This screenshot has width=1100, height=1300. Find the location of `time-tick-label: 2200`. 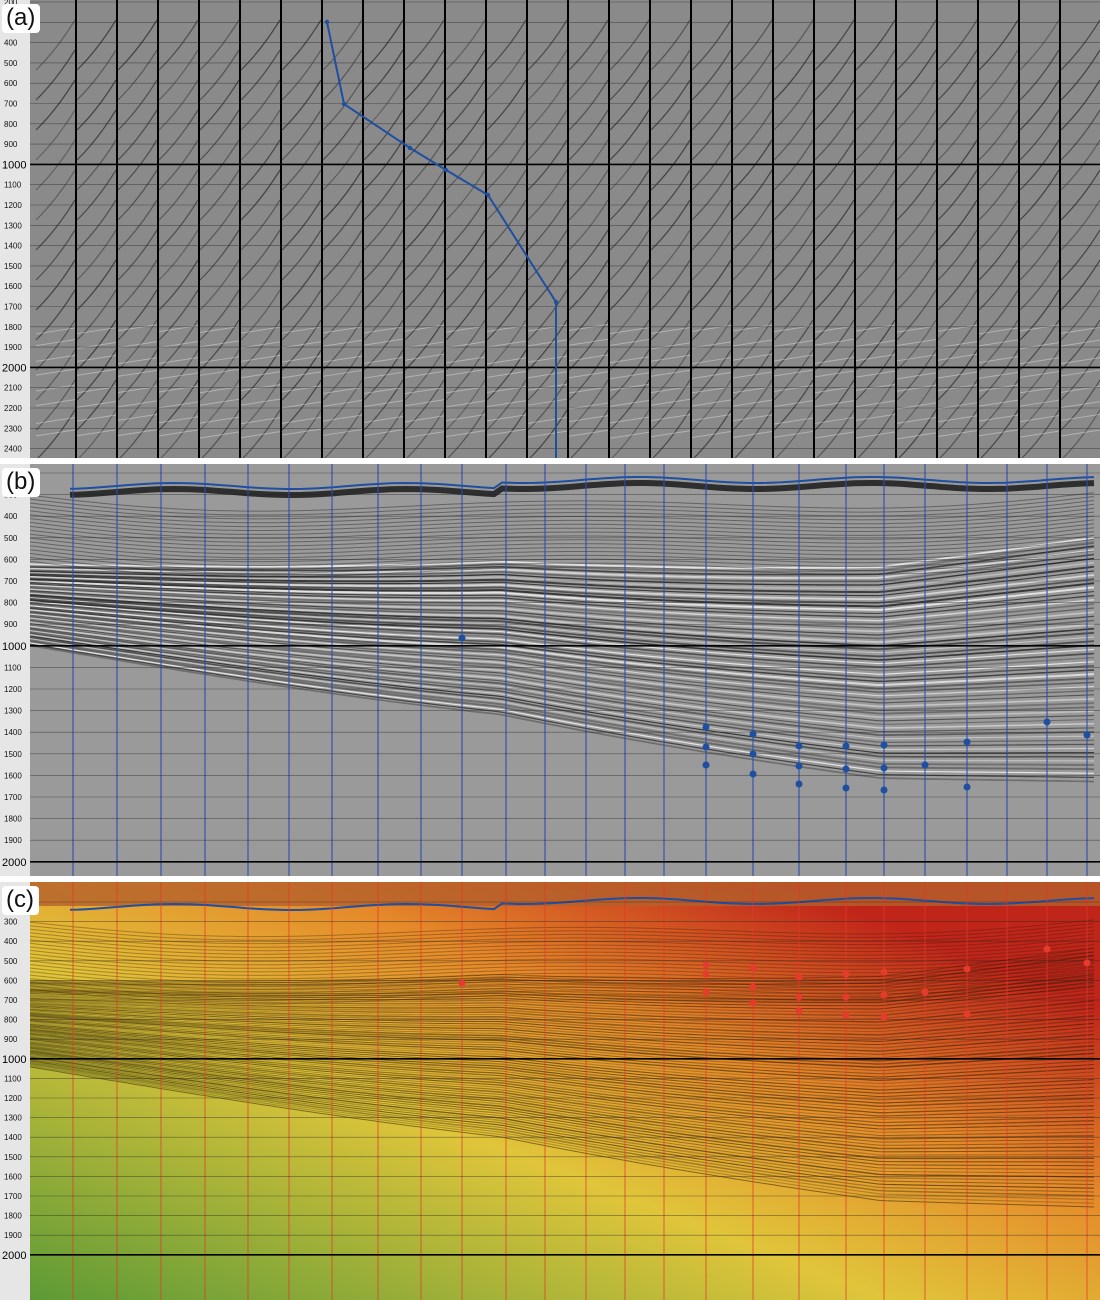

time-tick-label: 2200 is located at coordinates (13, 408).